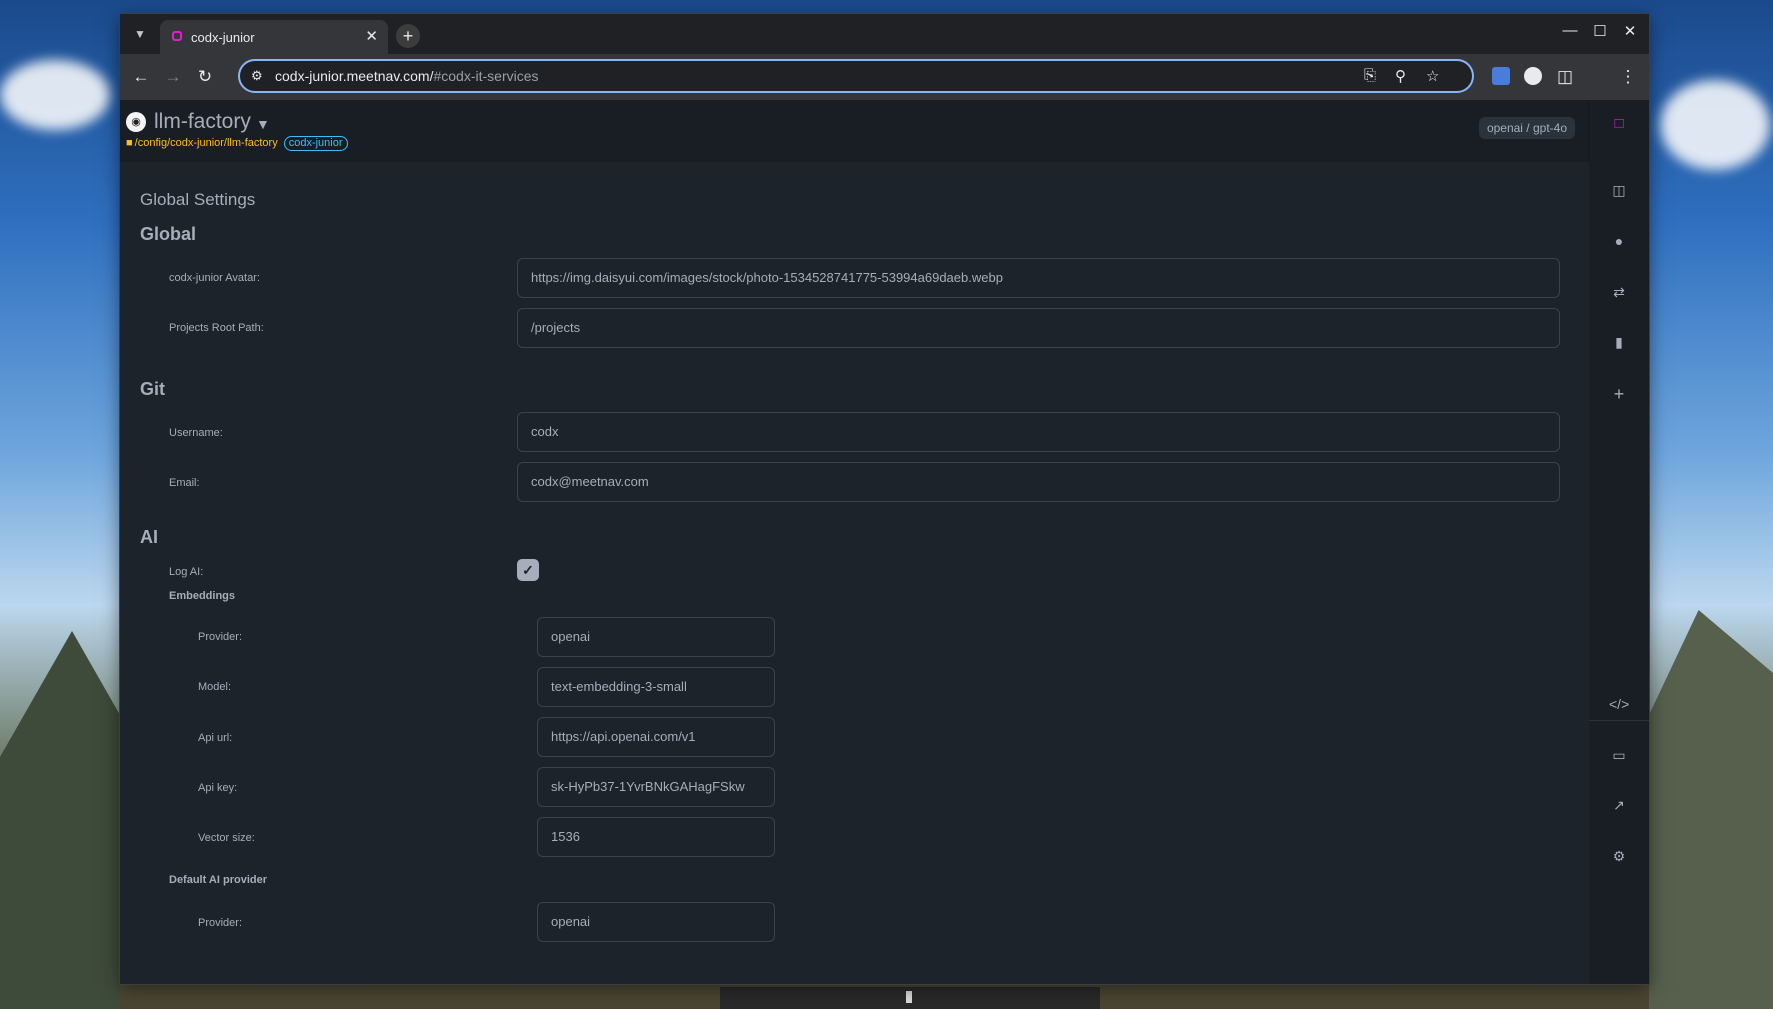 The width and height of the screenshot is (1773, 1009). I want to click on kanban-icon: ◫, so click(1619, 190).